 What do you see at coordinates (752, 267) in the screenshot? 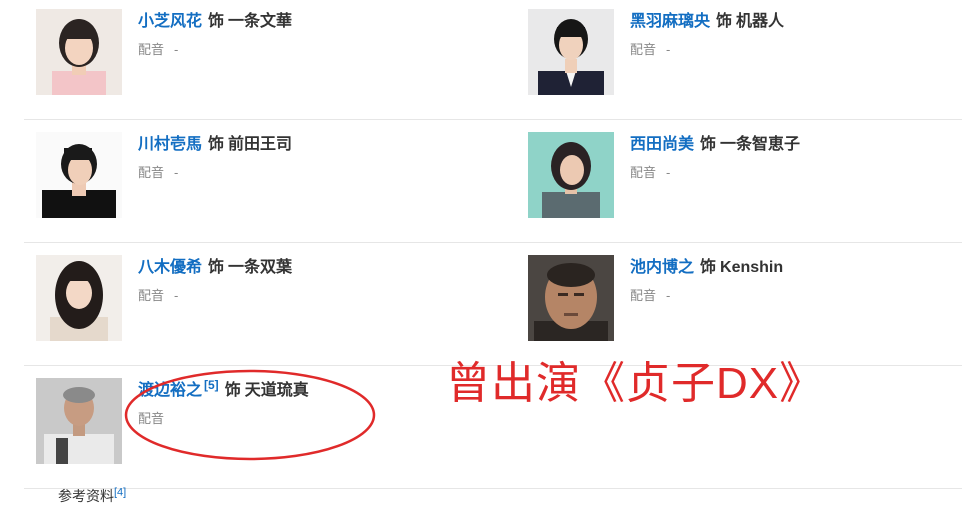
I see `role-name: Kenshin` at bounding box center [752, 267].